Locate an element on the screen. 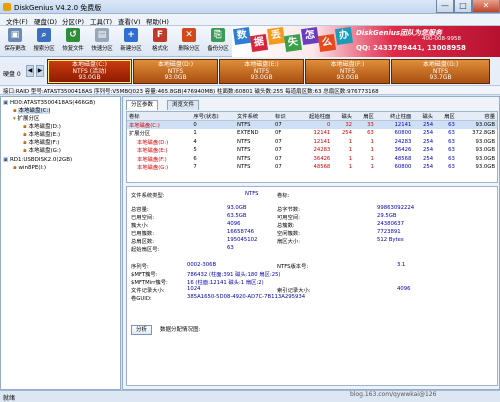 The image size is (500, 402). column-header: 容量 is located at coordinates (476, 116).